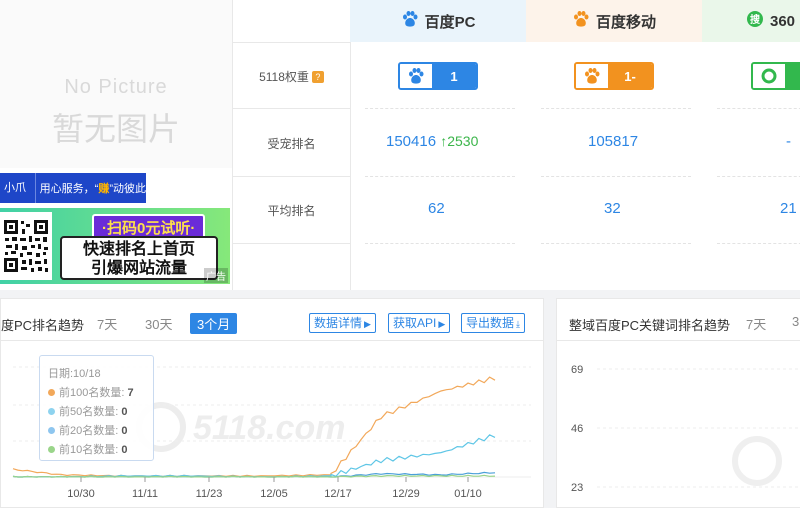  I want to click on x-tick-label: 01/10, so click(468, 494).